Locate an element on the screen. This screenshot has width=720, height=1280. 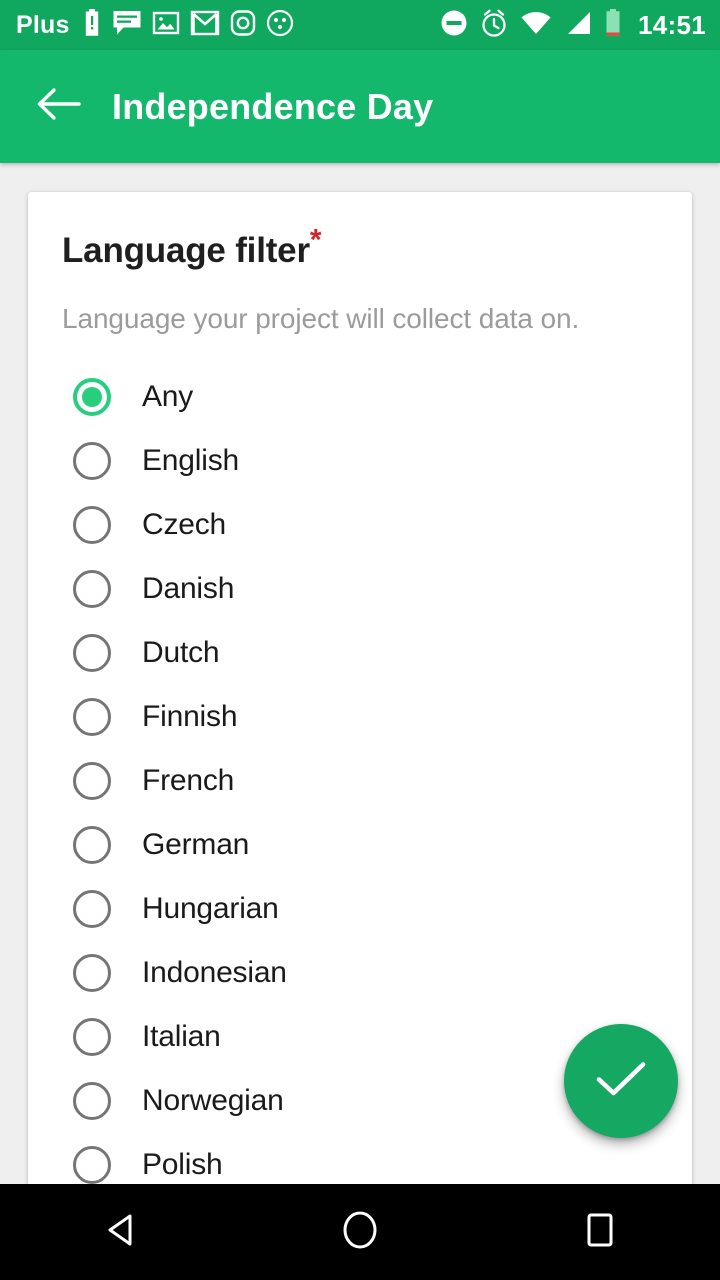
radio-row-english: English is located at coordinates (360, 461).